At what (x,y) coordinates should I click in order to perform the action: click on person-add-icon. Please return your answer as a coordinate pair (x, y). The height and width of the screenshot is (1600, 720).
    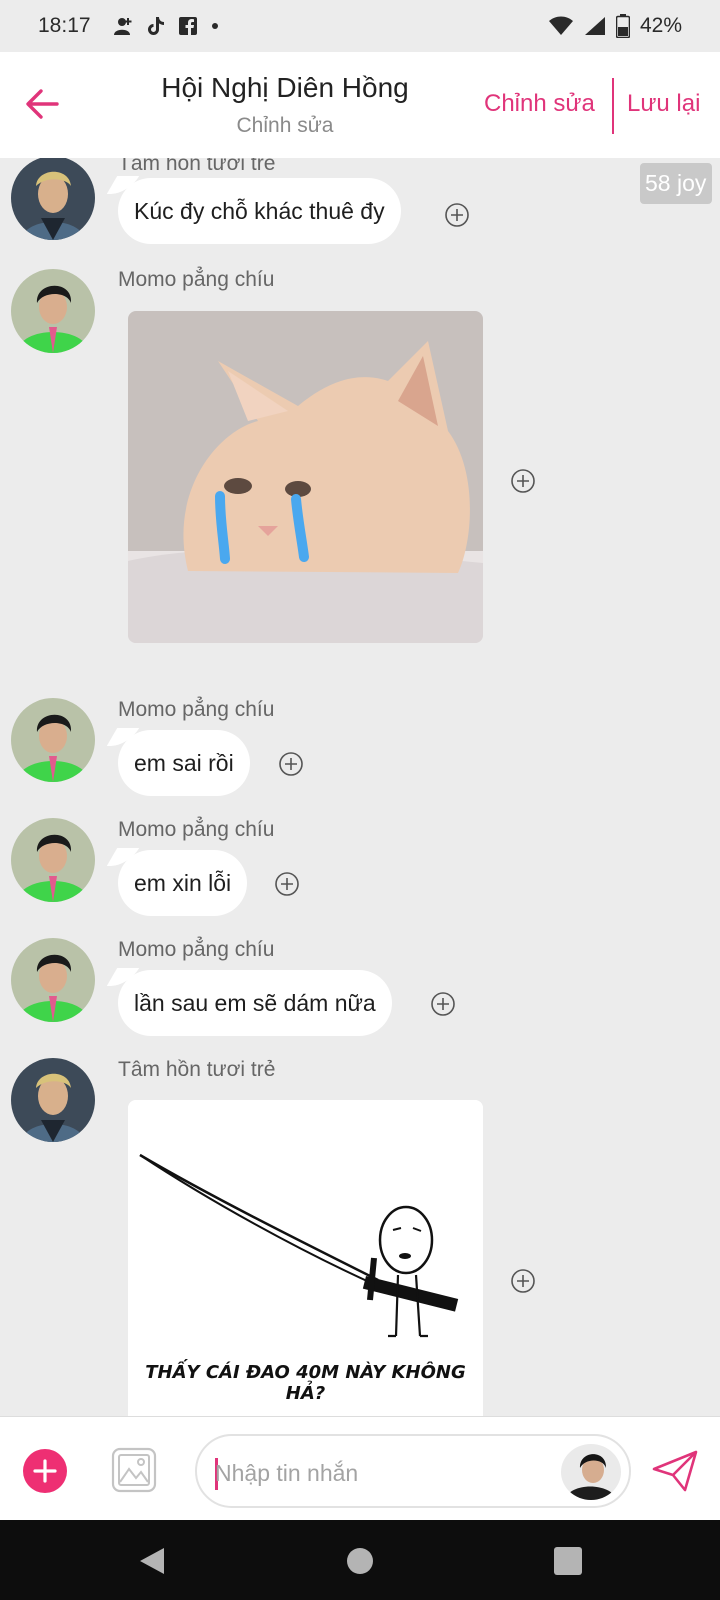
    Looking at the image, I should click on (123, 26).